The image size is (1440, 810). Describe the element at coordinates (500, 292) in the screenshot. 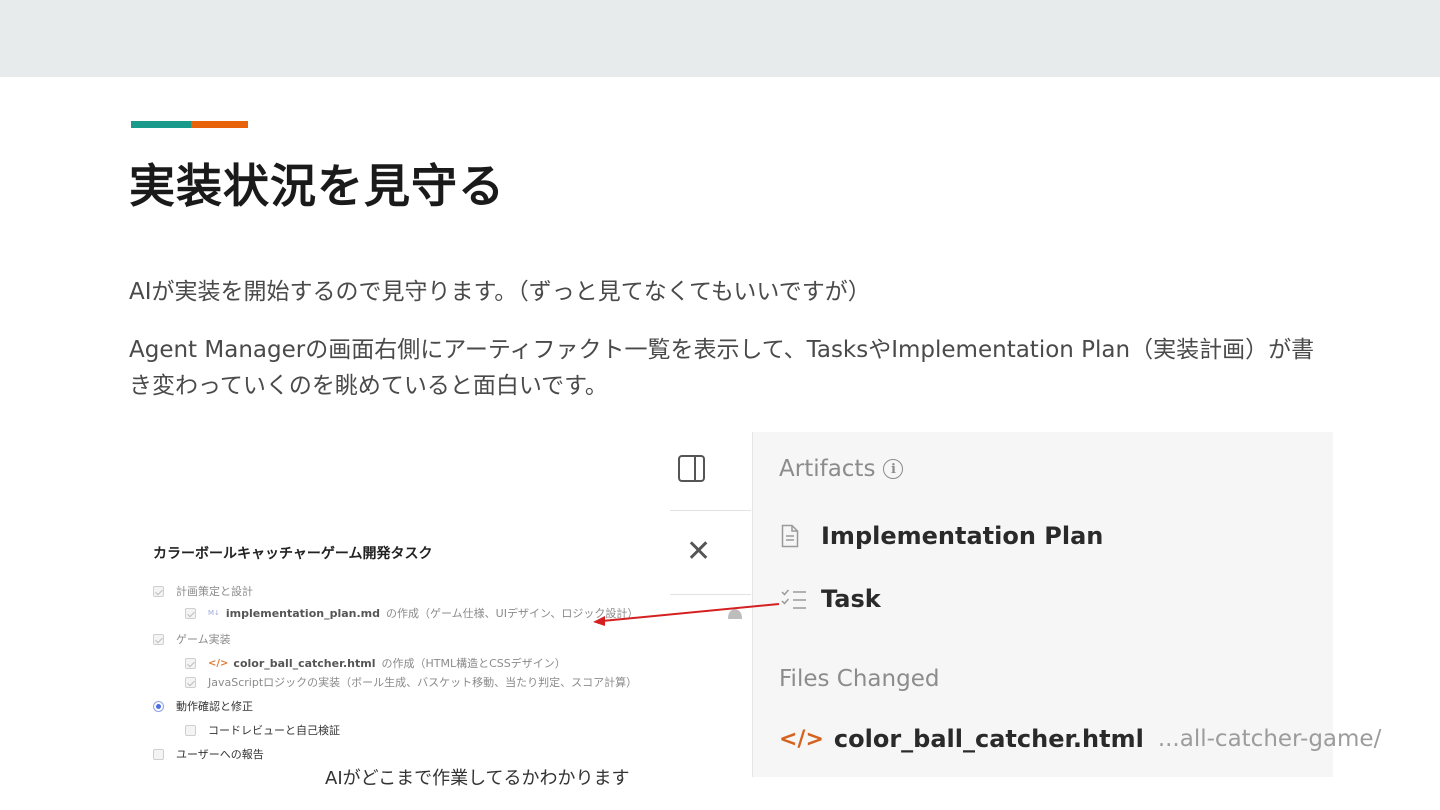

I see `slide-paragraph-1: AIが実装を開始するので見守ります。（ずっと見てなくてもいいですが）` at that location.